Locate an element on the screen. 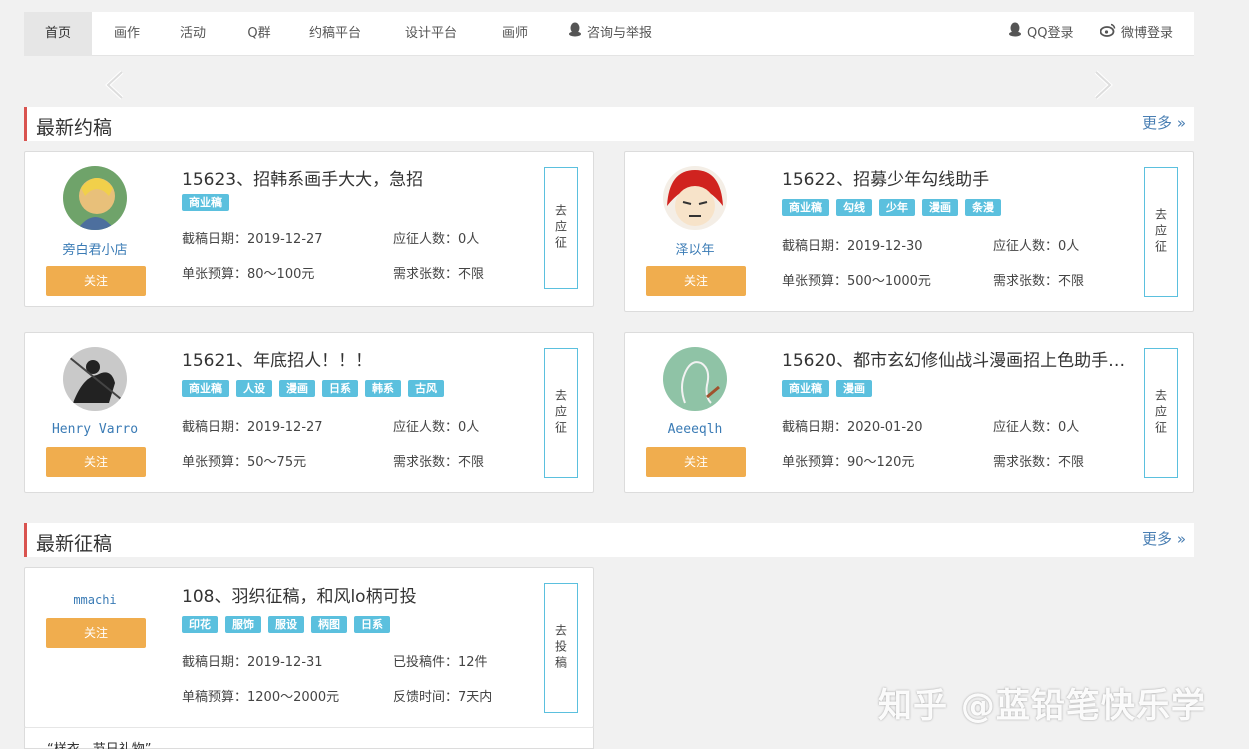 The width and height of the screenshot is (1249, 749). section-title: 最新征稿 is located at coordinates (74, 544).